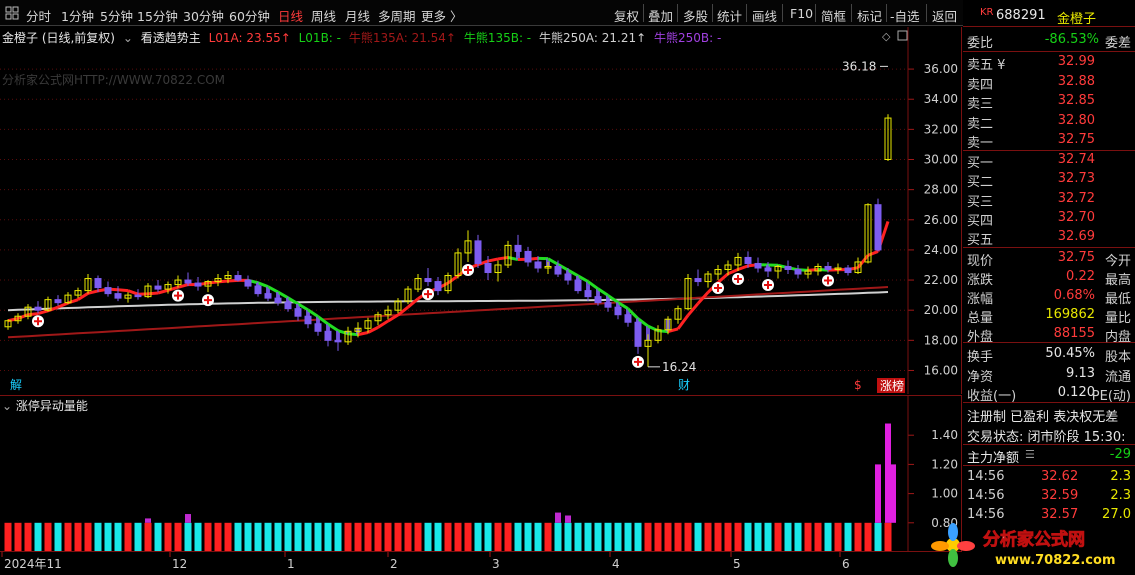 The width and height of the screenshot is (1135, 575). What do you see at coordinates (290, 15) in the screenshot?
I see `tab-daily: 日线` at bounding box center [290, 15].